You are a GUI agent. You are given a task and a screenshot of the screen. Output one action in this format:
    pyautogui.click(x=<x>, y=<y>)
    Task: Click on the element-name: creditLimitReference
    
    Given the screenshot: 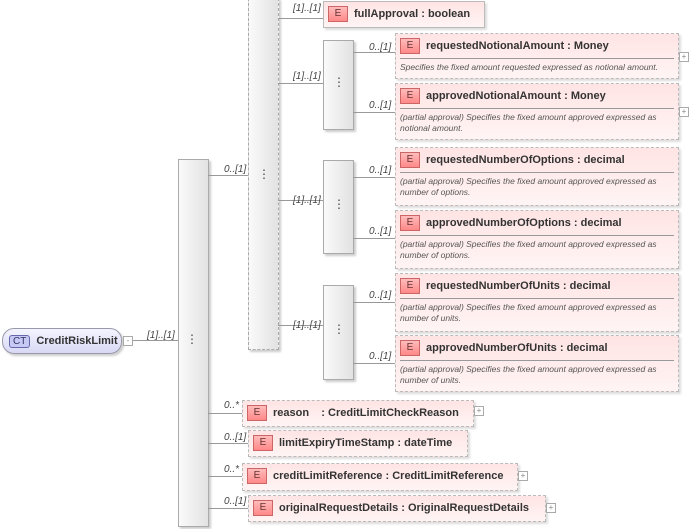 What is the action you would take?
    pyautogui.click(x=328, y=476)
    